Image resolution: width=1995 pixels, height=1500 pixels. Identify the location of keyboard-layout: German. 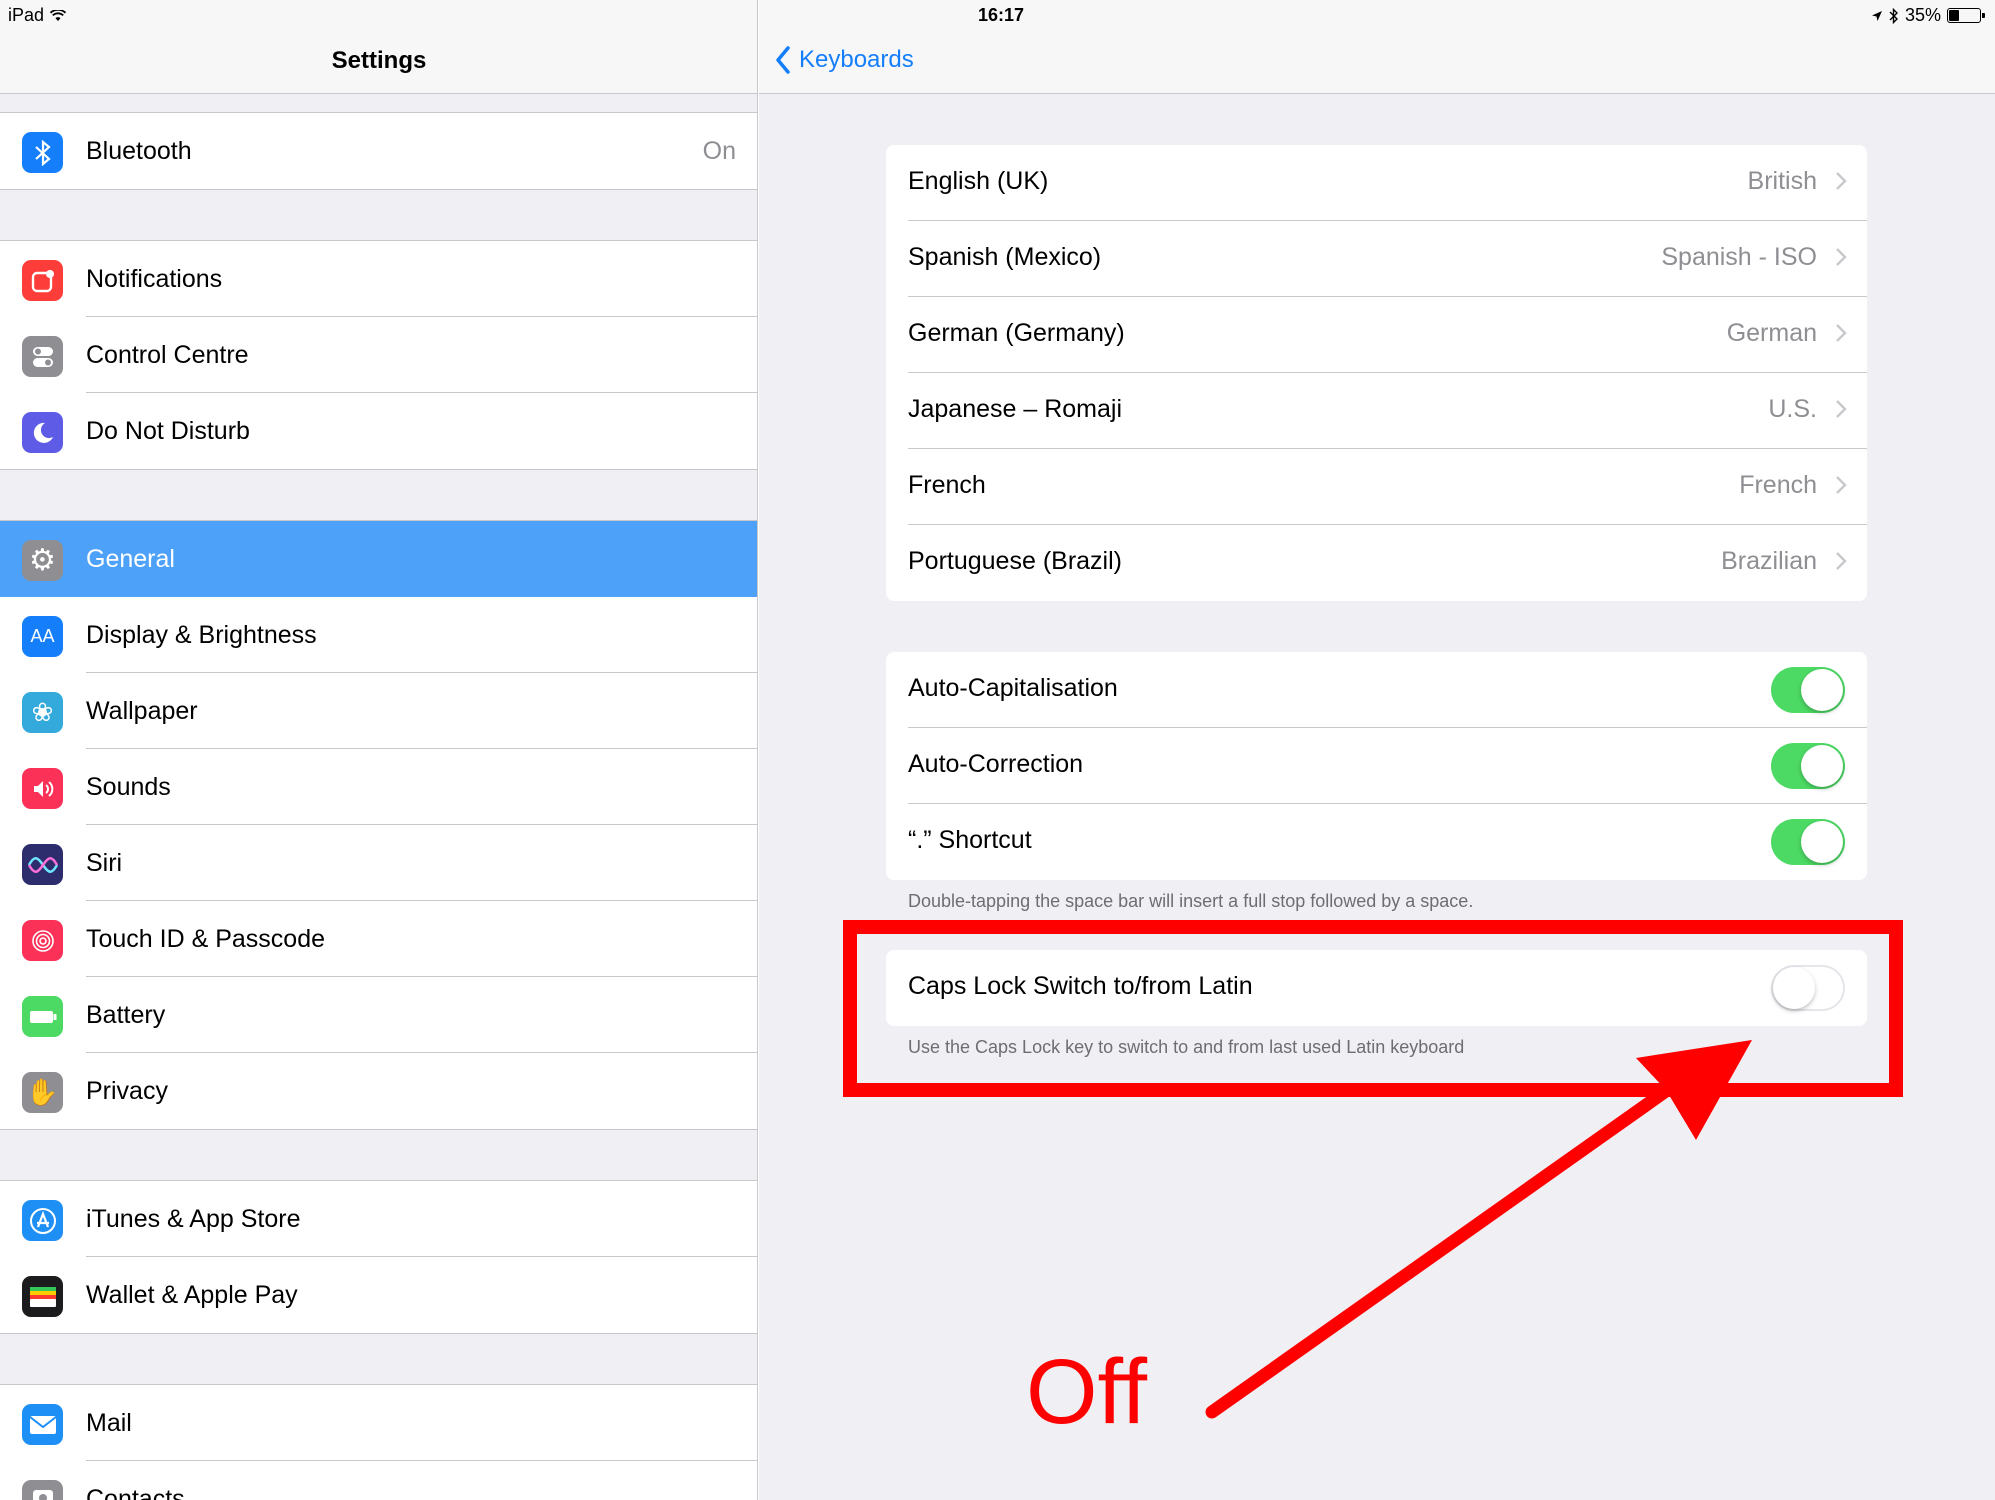
(1771, 333).